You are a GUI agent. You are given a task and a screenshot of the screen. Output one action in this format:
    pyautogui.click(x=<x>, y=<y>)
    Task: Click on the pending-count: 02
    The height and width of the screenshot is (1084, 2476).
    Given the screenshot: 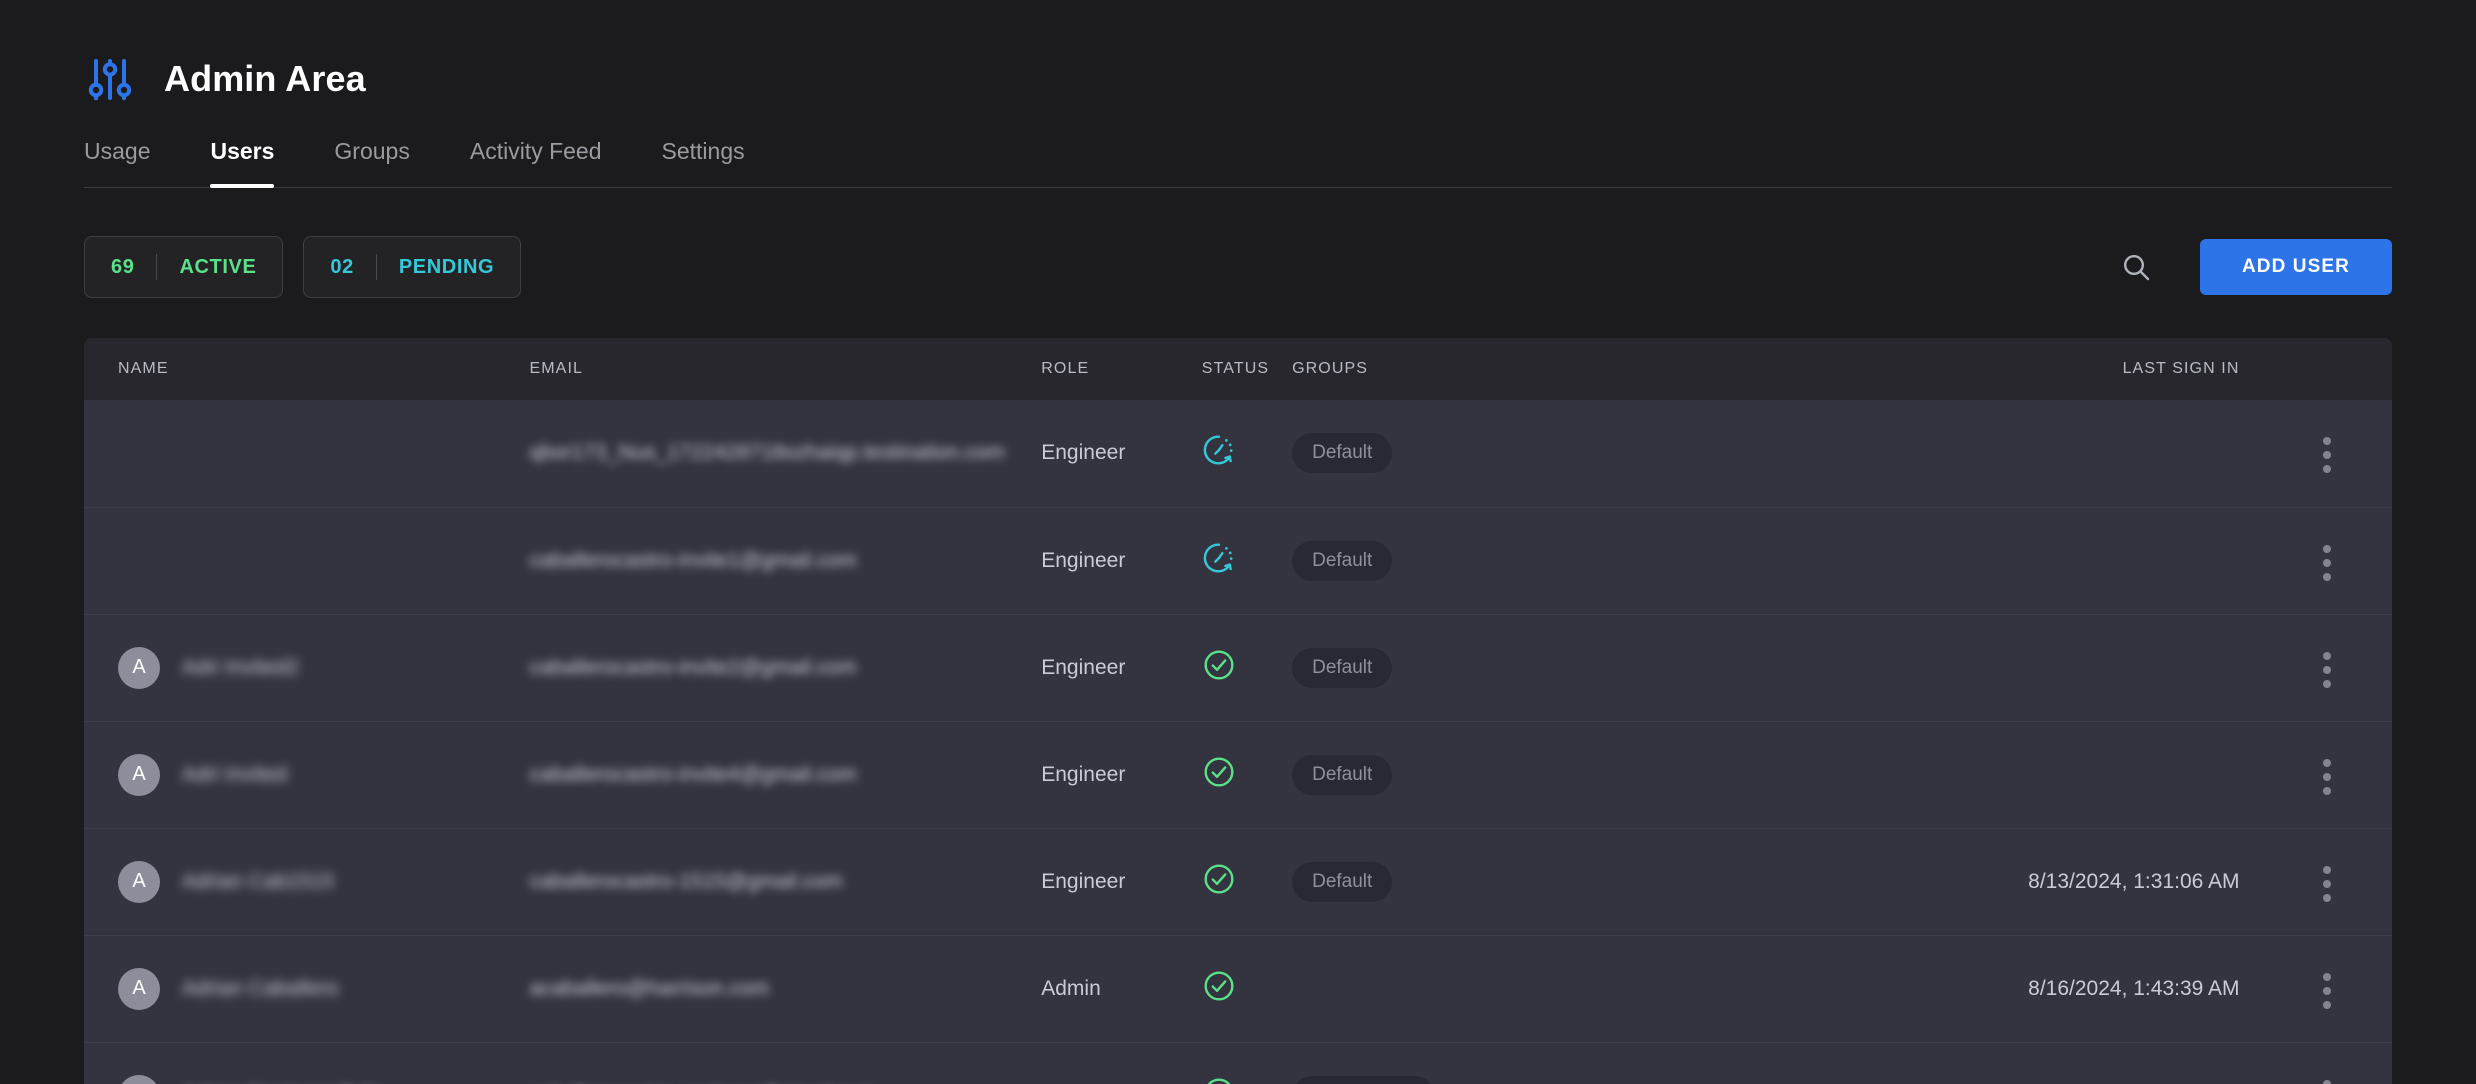 What is the action you would take?
    pyautogui.click(x=342, y=266)
    